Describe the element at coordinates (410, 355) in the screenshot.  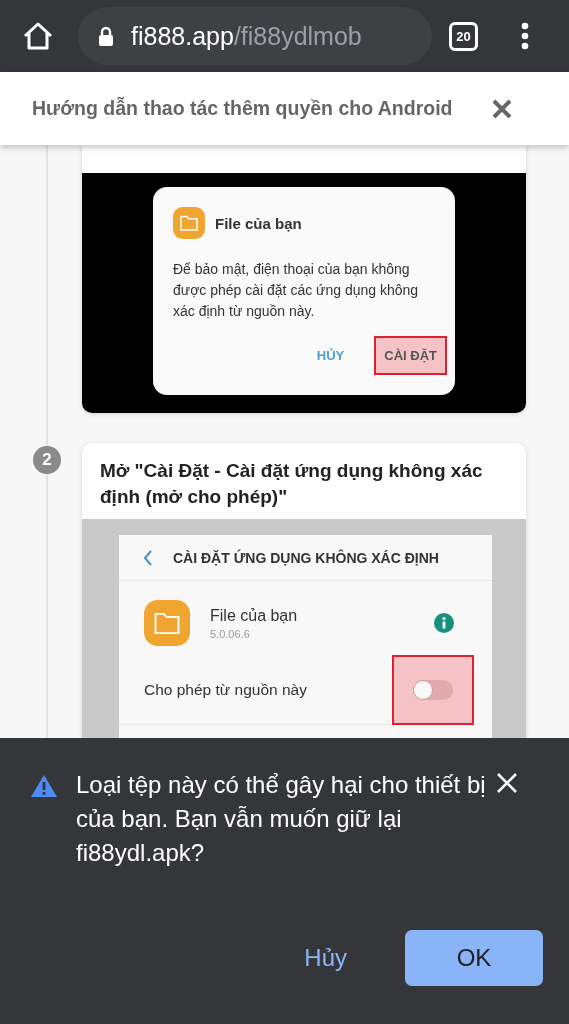
I see `install-button: CÀI ĐẶT` at that location.